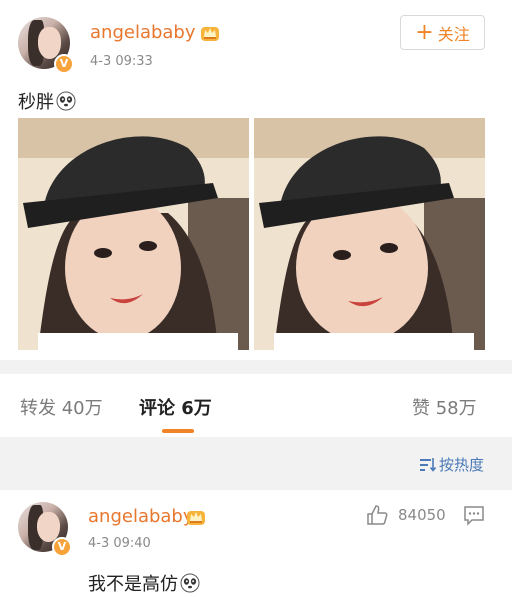 This screenshot has height=597, width=512. What do you see at coordinates (424, 32) in the screenshot?
I see `plus-icon: +` at bounding box center [424, 32].